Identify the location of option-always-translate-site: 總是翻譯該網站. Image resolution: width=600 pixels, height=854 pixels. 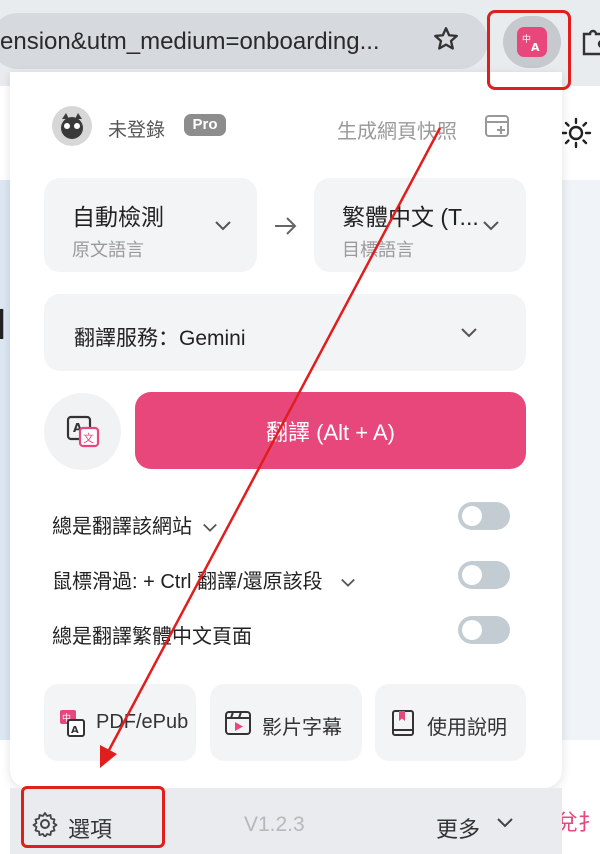
(135, 524).